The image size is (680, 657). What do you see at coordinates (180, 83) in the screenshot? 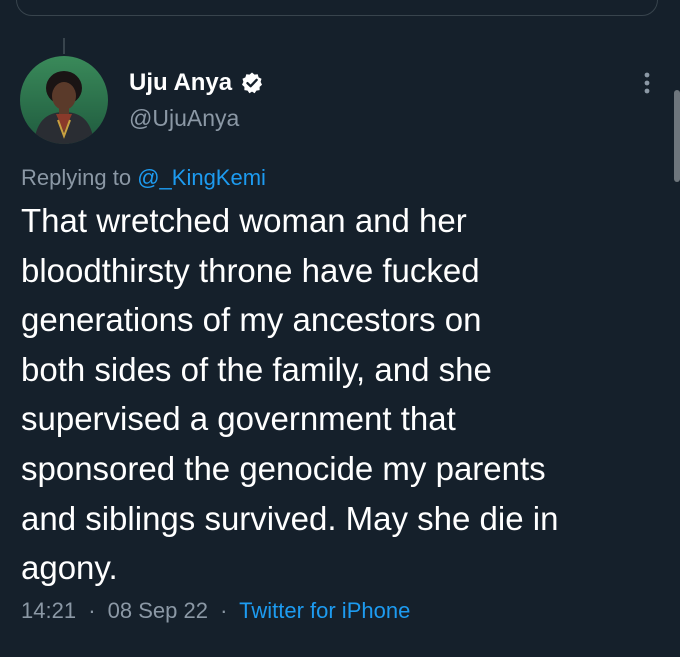
I see `author-display-name: Uju Anya` at bounding box center [180, 83].